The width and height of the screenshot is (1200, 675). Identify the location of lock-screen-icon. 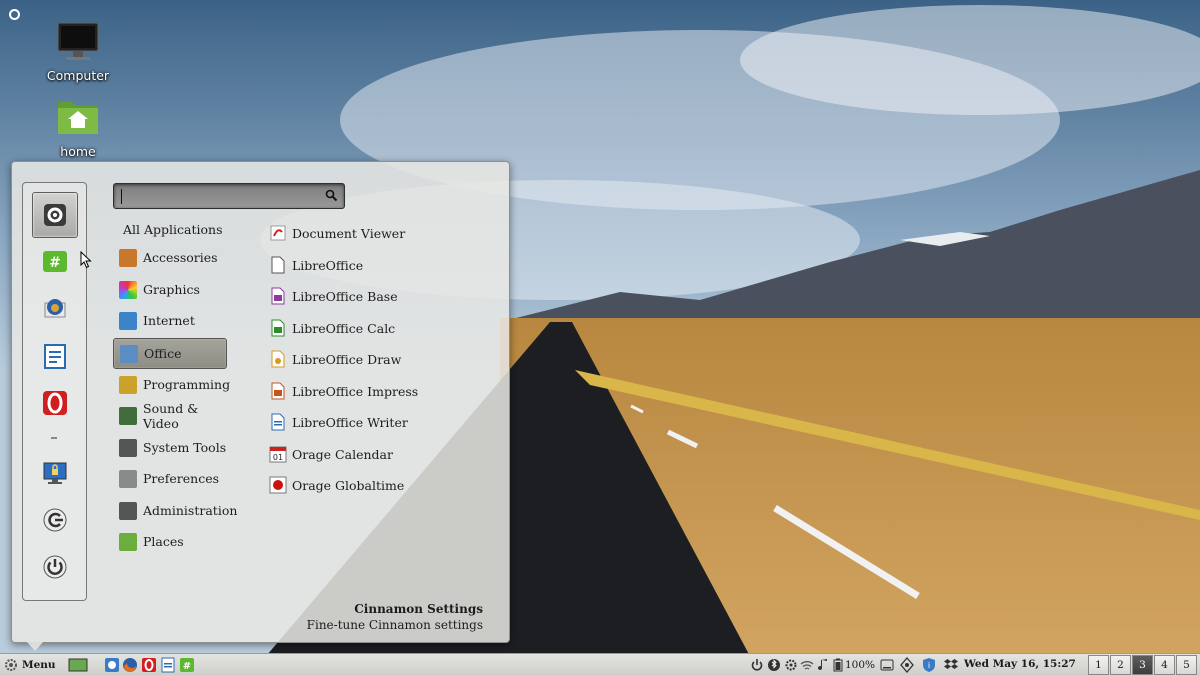
(55, 473).